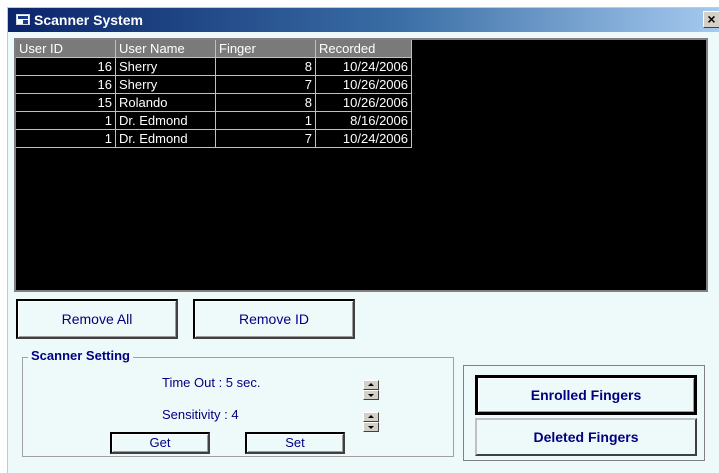 The width and height of the screenshot is (719, 473). I want to click on deleted-fingers-button: Deleted Fingers, so click(586, 437).